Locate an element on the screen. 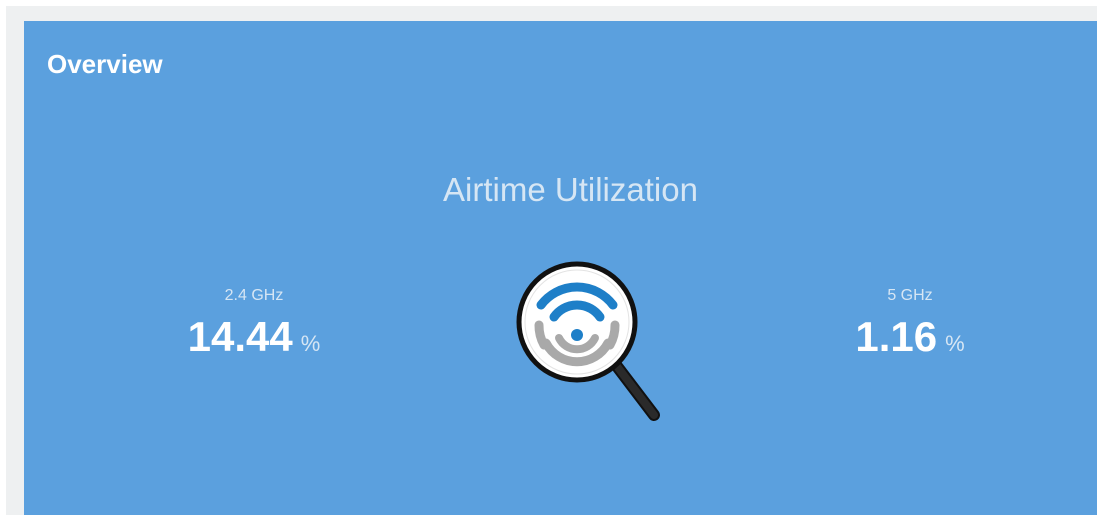 The image size is (1097, 515). metric-value: 14.44 is located at coordinates (240, 336).